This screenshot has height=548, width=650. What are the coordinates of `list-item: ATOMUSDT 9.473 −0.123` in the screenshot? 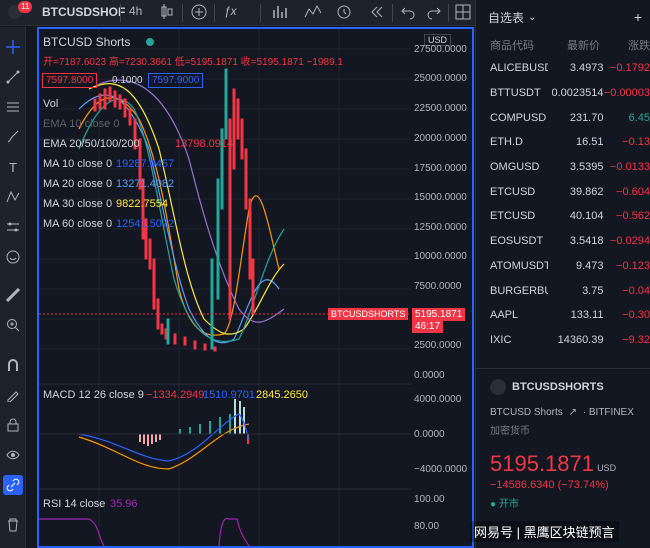 It's located at (563, 266).